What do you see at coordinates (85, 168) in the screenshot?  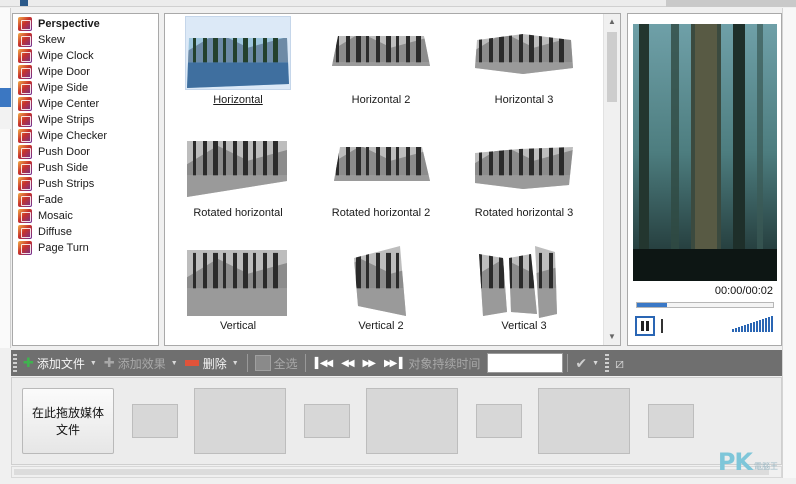 I see `effect-item: Push Side` at bounding box center [85, 168].